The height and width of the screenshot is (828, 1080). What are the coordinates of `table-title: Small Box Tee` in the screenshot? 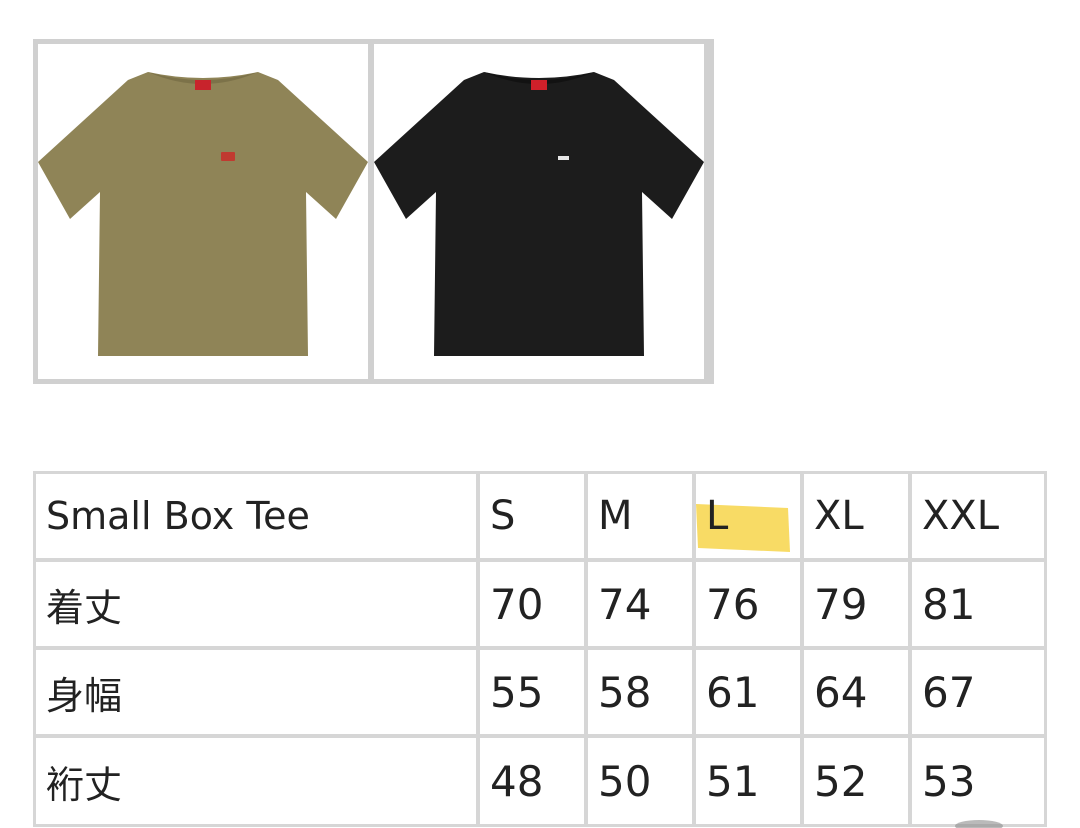 It's located at (256, 516).